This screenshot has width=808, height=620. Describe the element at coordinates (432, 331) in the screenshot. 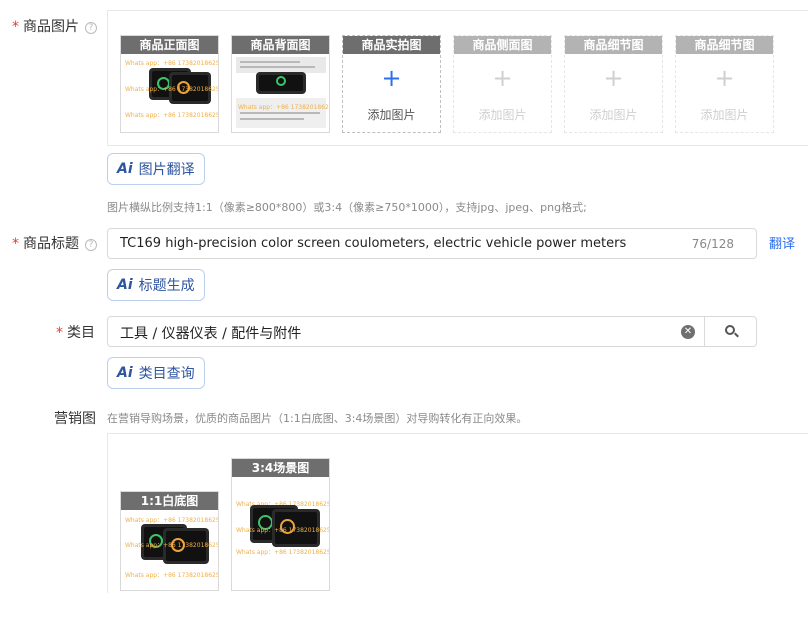

I see `category-select: 工具 / 仪器仪表 / 配件与附件 ✕` at that location.